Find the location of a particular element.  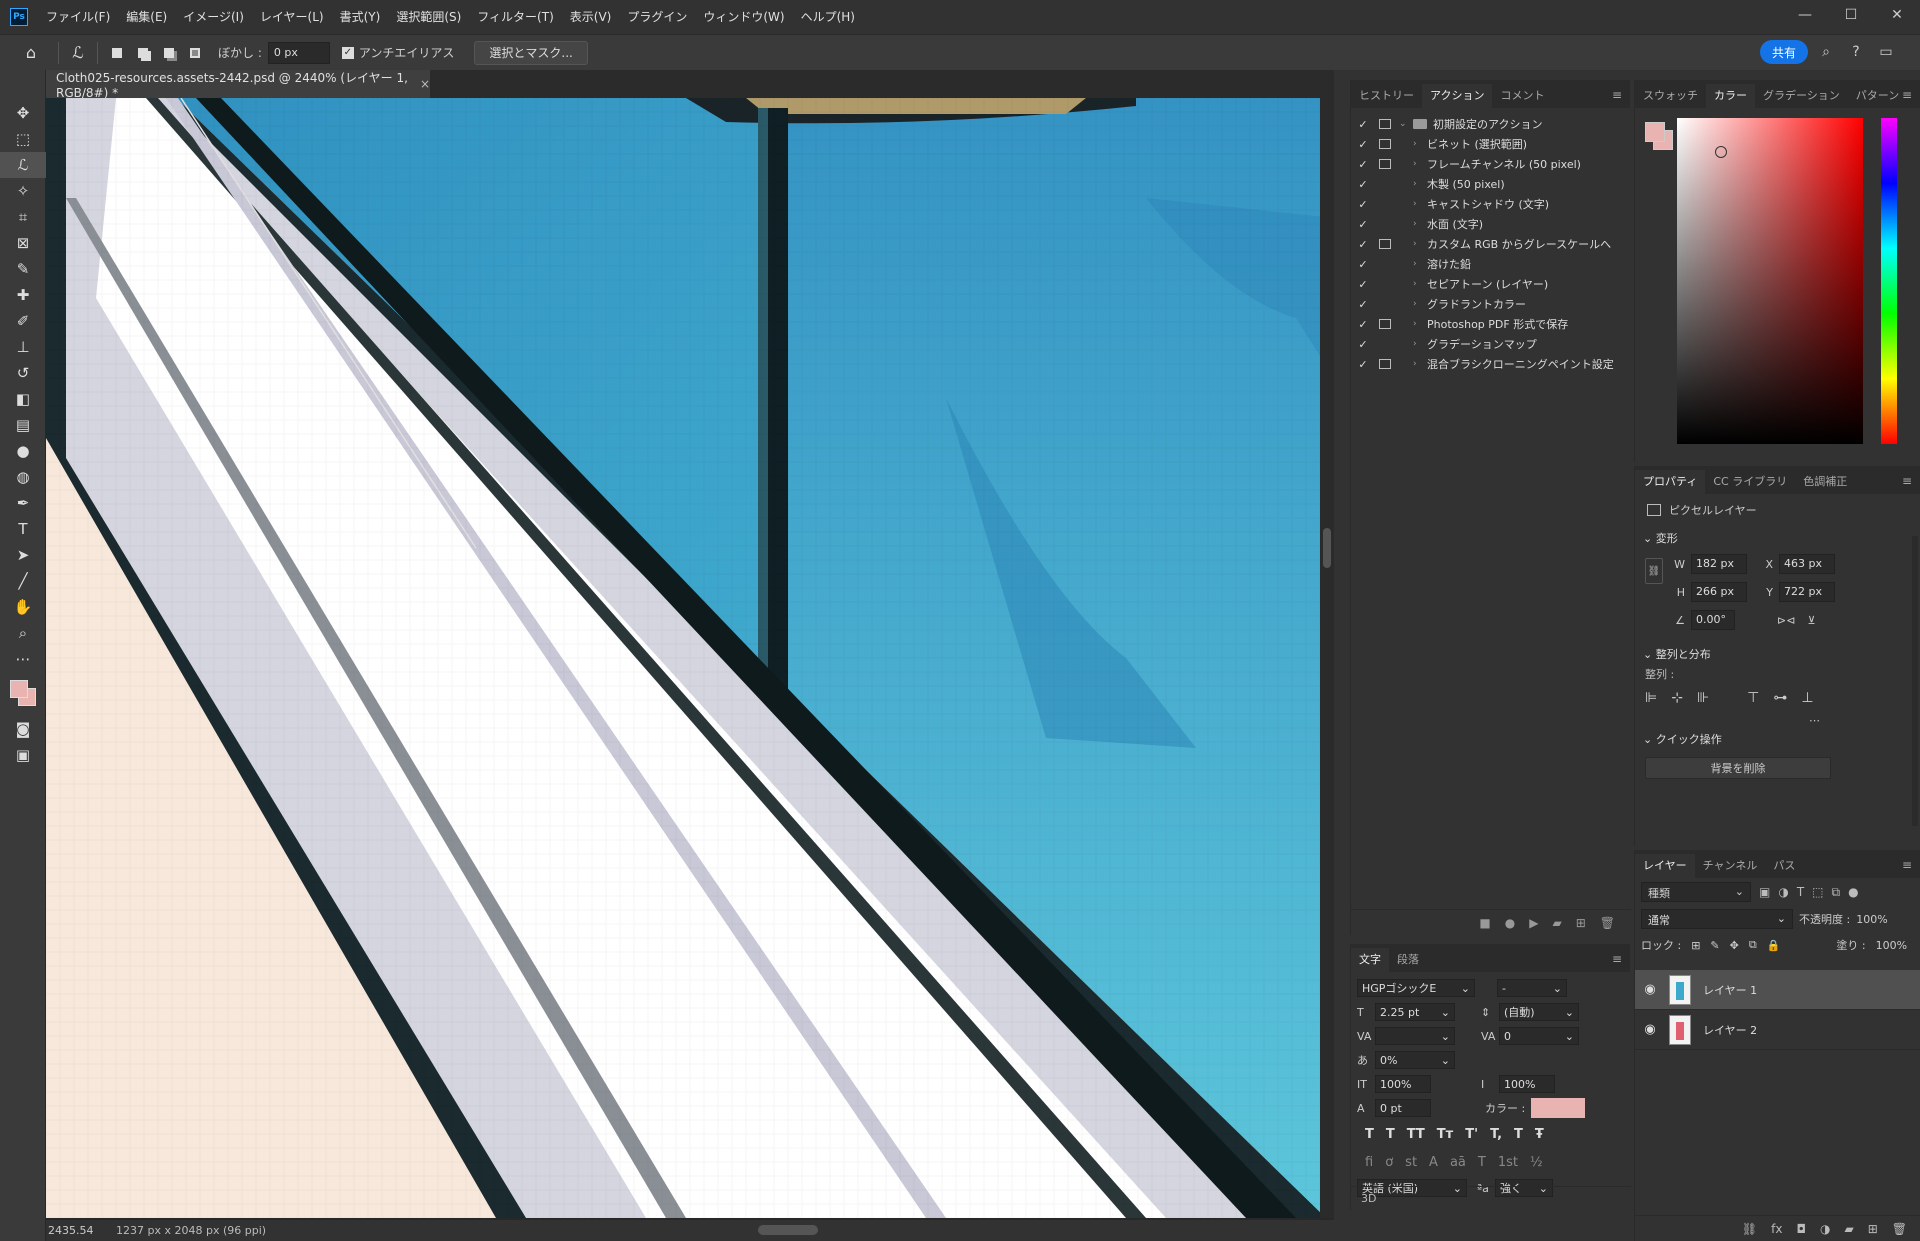

font-size-input: 2.25 pt ⌄ is located at coordinates (1415, 1012).